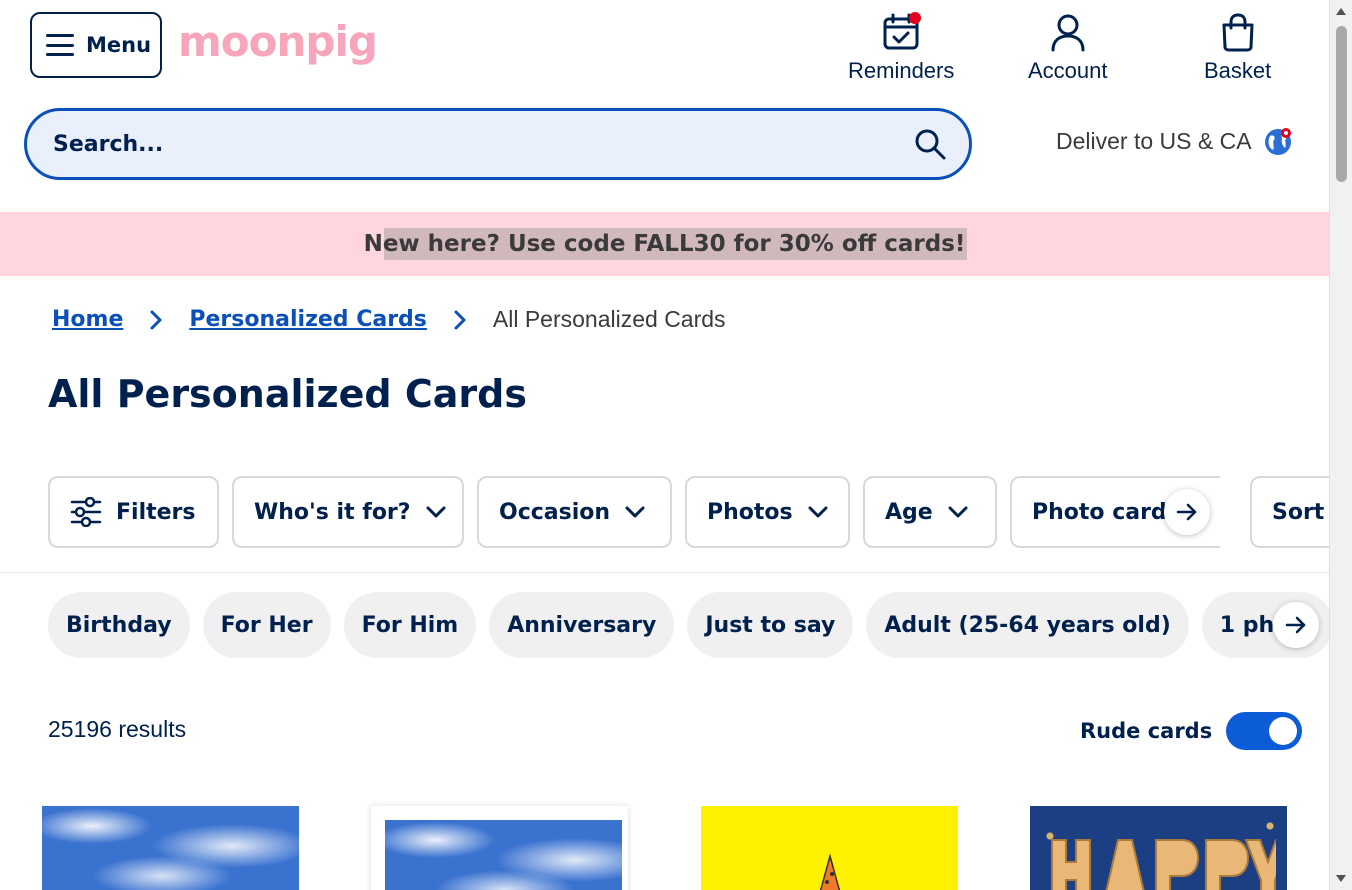 The image size is (1352, 890). I want to click on menu-button: Menu, so click(96, 45).